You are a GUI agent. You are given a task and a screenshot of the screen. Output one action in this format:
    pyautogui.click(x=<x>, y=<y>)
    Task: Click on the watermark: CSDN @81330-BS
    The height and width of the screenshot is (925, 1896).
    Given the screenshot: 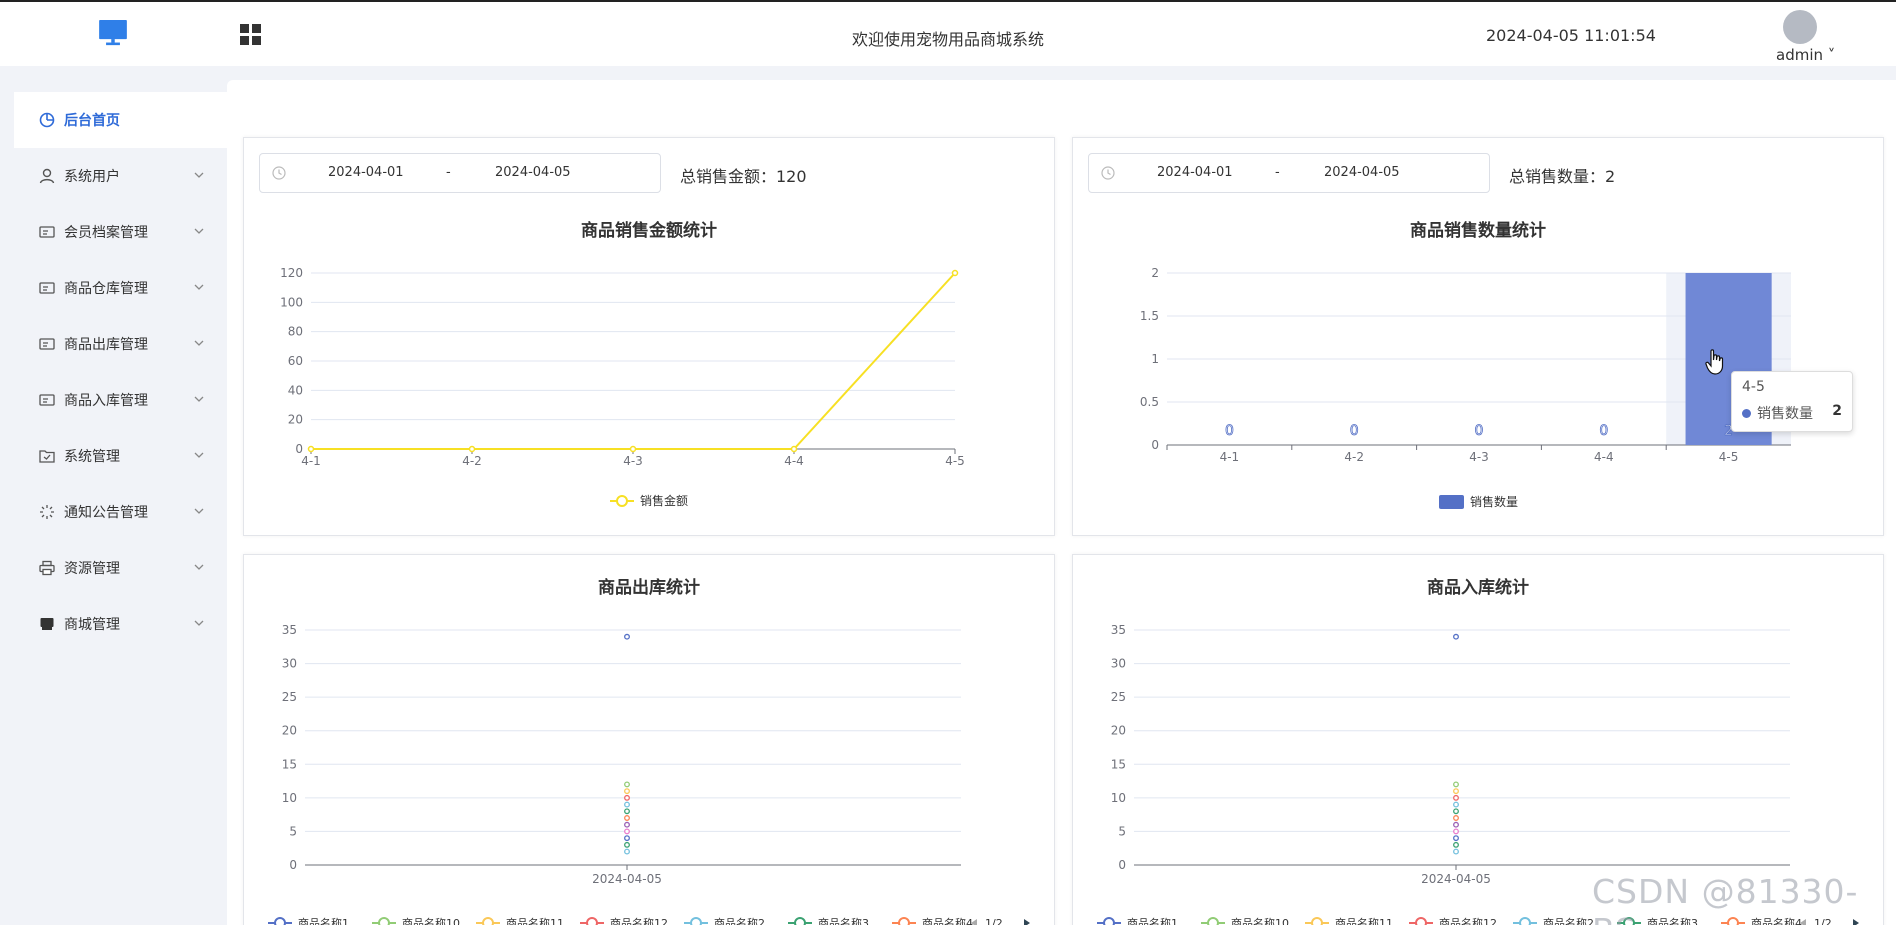 What is the action you would take?
    pyautogui.click(x=1725, y=898)
    